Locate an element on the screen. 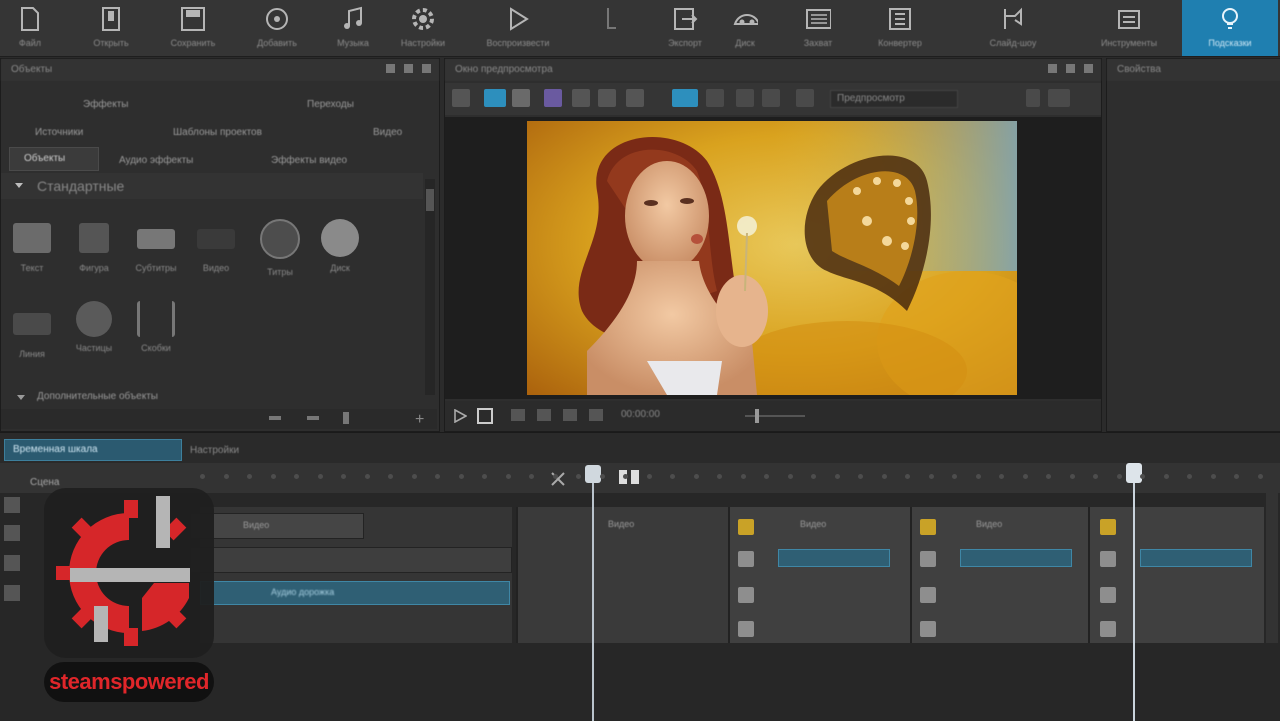 The height and width of the screenshot is (721, 1280). preview-panel-title: Окно предпросмотра is located at coordinates (773, 70).